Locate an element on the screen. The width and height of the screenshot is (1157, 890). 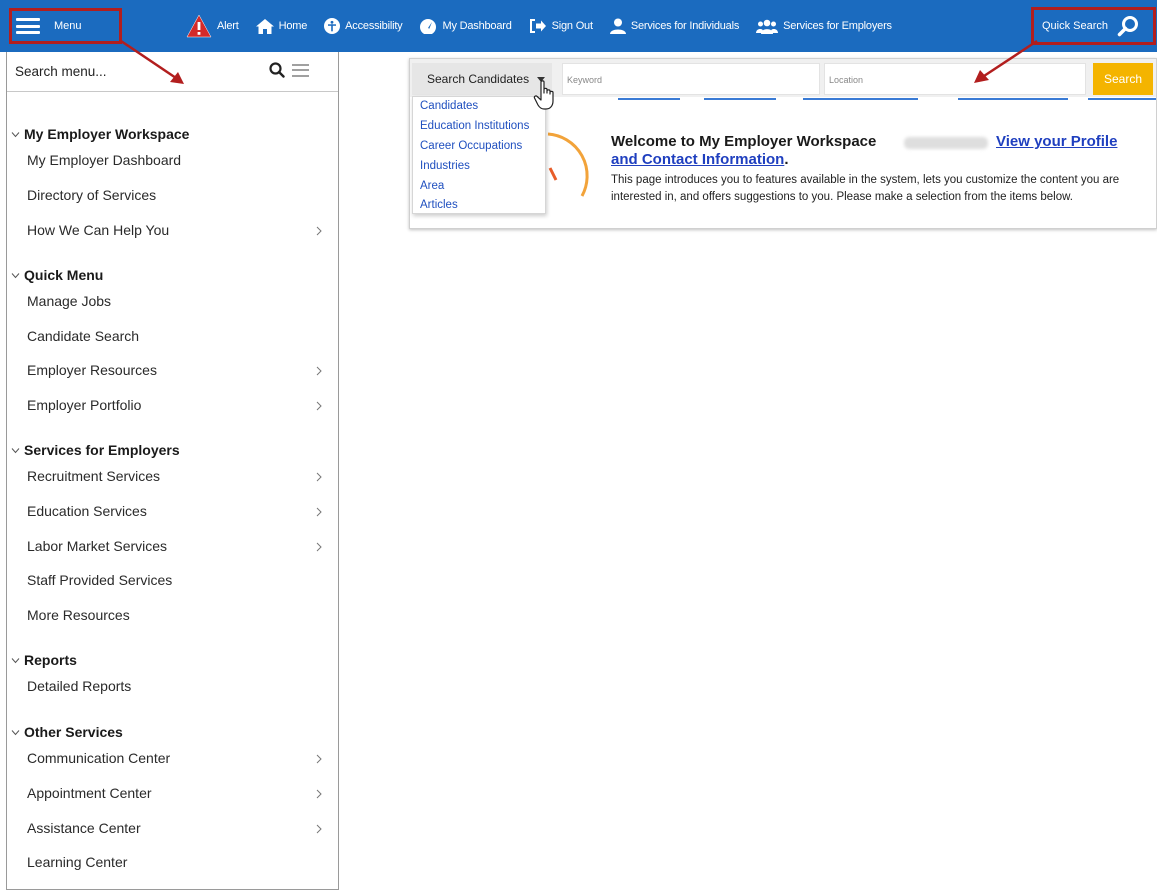
nav-home: Home is located at coordinates (281, 26).